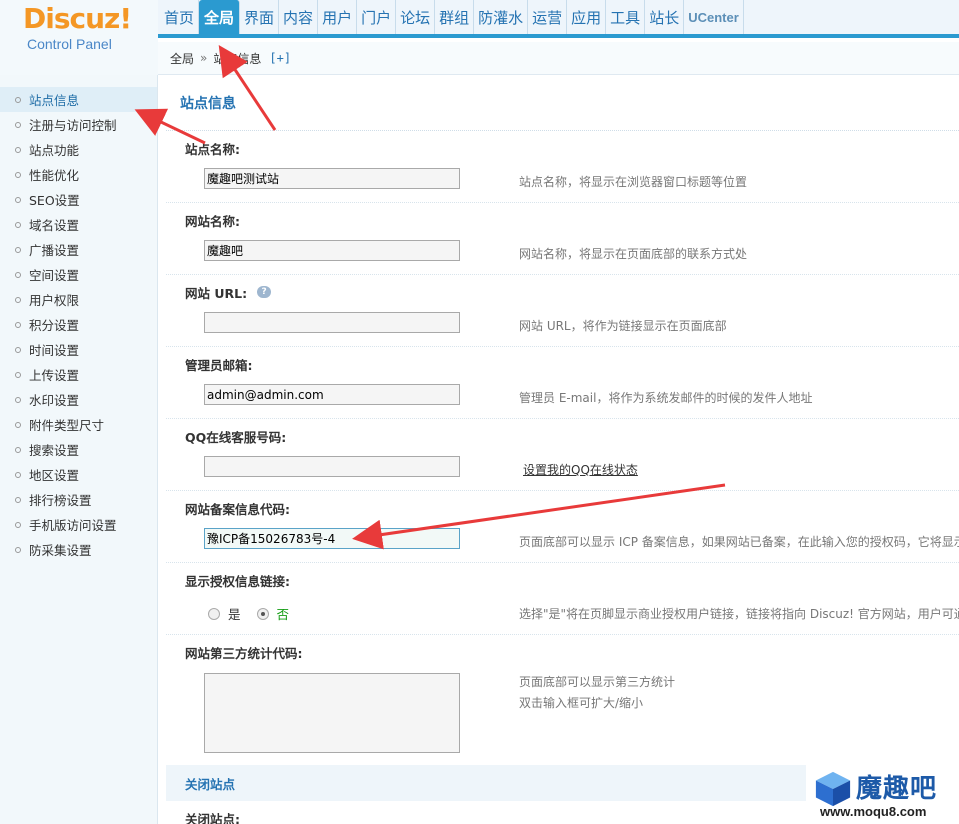  What do you see at coordinates (220, 17) in the screenshot?
I see `nav-global: 全局` at bounding box center [220, 17].